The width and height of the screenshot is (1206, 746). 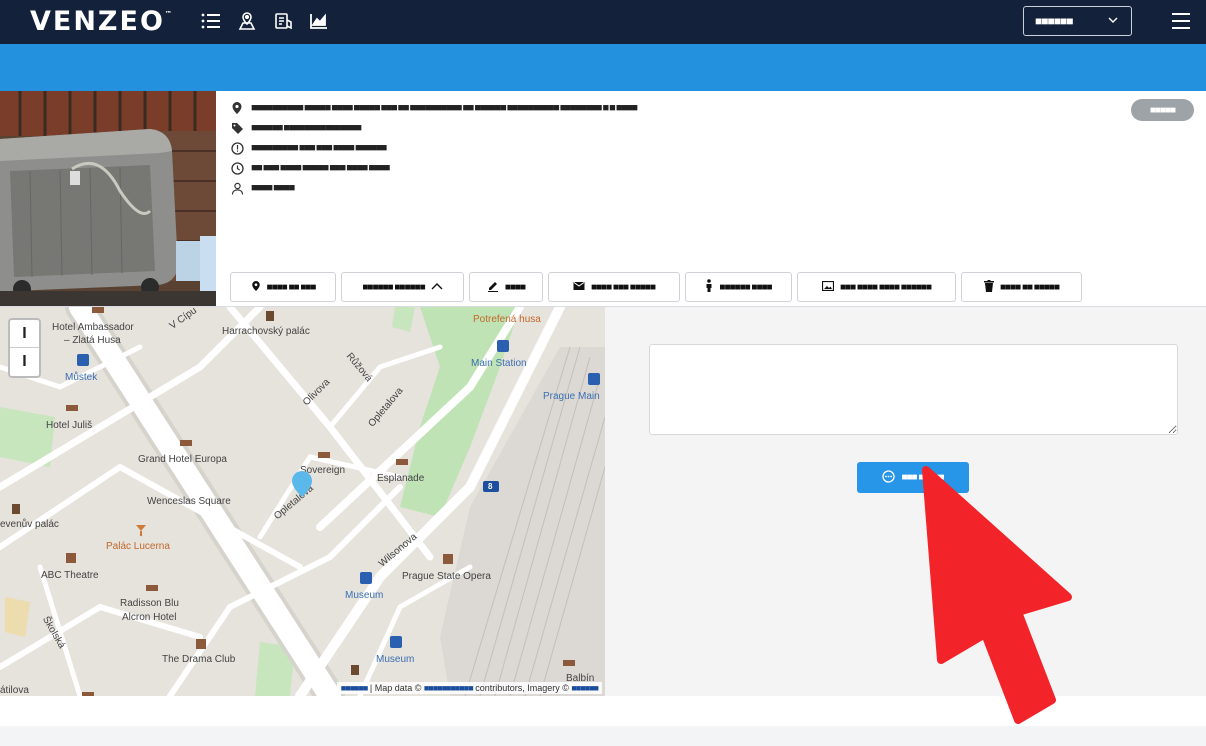 I want to click on trash-icon, so click(x=989, y=287).